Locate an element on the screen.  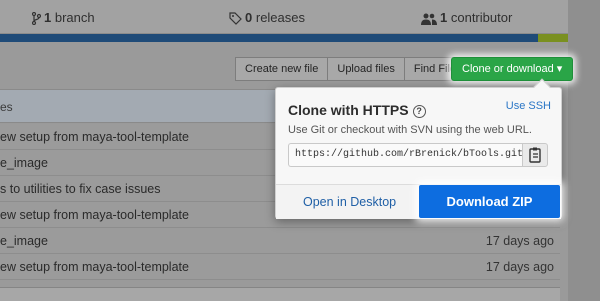
clone-title-text: Clone with HTTPS is located at coordinates (348, 110).